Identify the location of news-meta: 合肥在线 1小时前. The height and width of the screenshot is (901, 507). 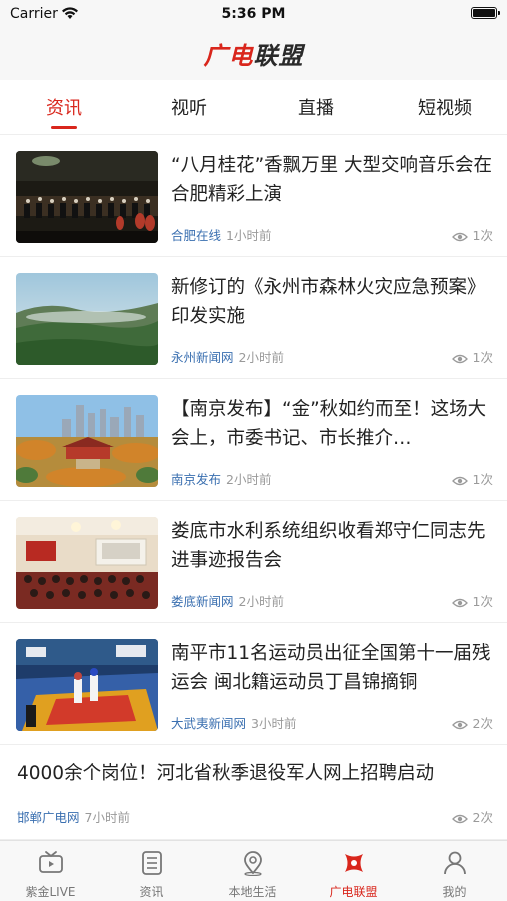
(221, 234).